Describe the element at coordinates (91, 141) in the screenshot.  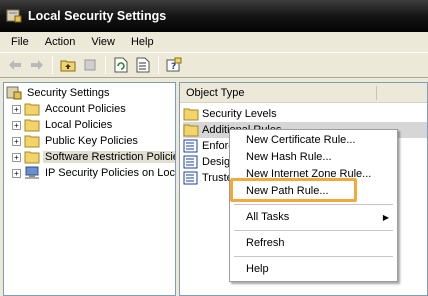
I see `tree-item-label: Public Key Policies` at that location.